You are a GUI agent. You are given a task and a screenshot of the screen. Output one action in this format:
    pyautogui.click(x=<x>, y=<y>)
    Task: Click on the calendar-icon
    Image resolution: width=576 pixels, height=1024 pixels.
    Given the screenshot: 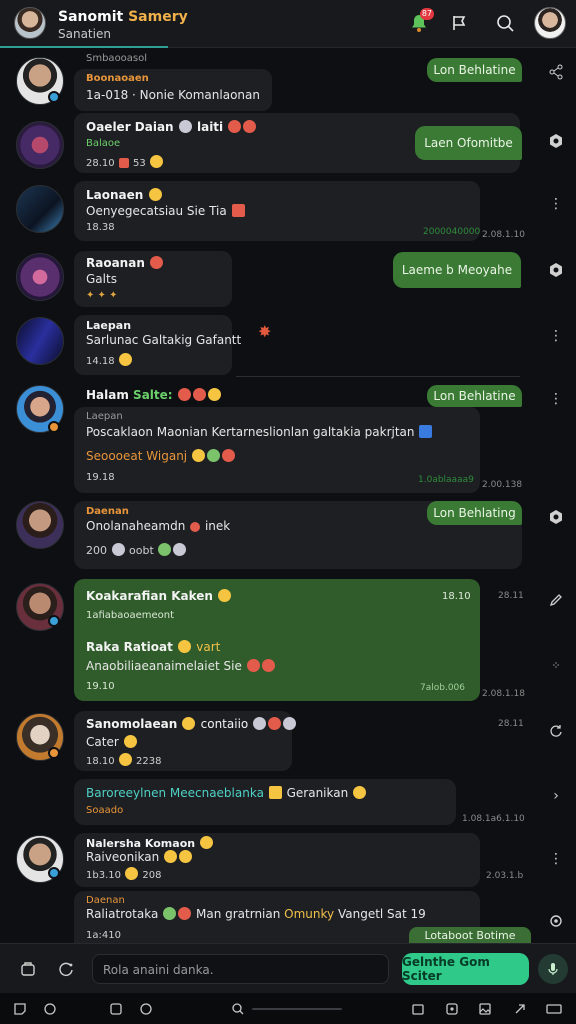 What is the action you would take?
    pyautogui.click(x=418, y=1009)
    